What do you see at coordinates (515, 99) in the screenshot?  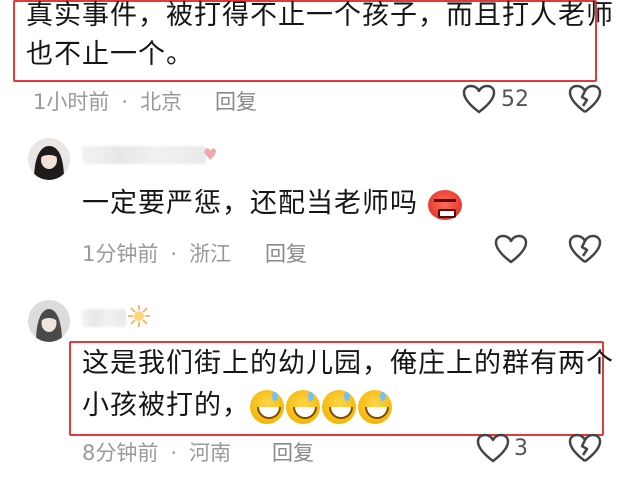 I see `comment-1-like-count: 52` at bounding box center [515, 99].